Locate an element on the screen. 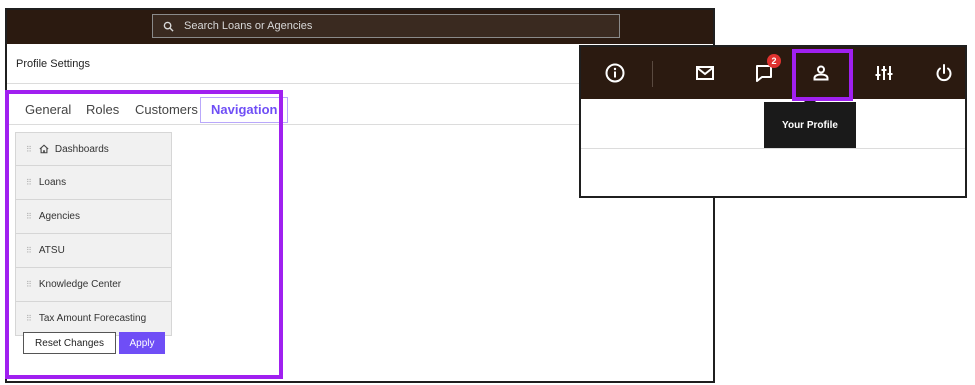 The width and height of the screenshot is (975, 385). apply-button: Apply is located at coordinates (142, 343).